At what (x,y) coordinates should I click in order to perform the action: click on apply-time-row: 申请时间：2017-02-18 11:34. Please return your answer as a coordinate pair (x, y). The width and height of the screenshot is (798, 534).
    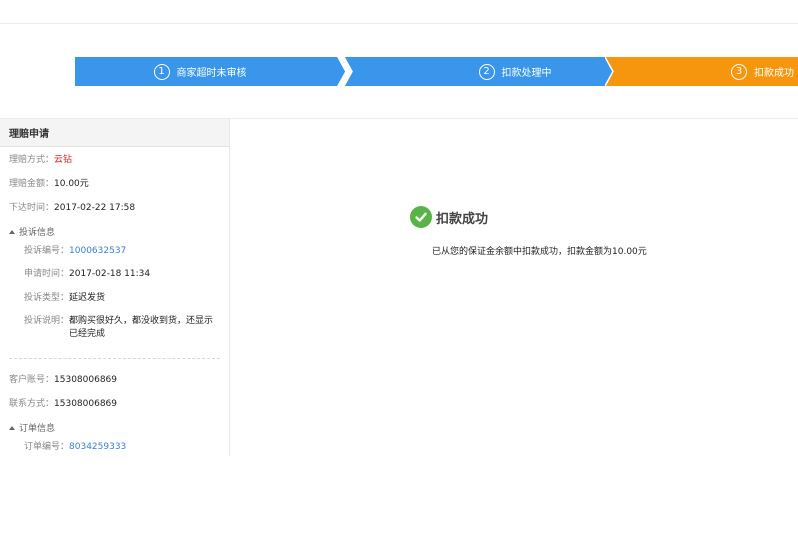
    Looking at the image, I should click on (87, 274).